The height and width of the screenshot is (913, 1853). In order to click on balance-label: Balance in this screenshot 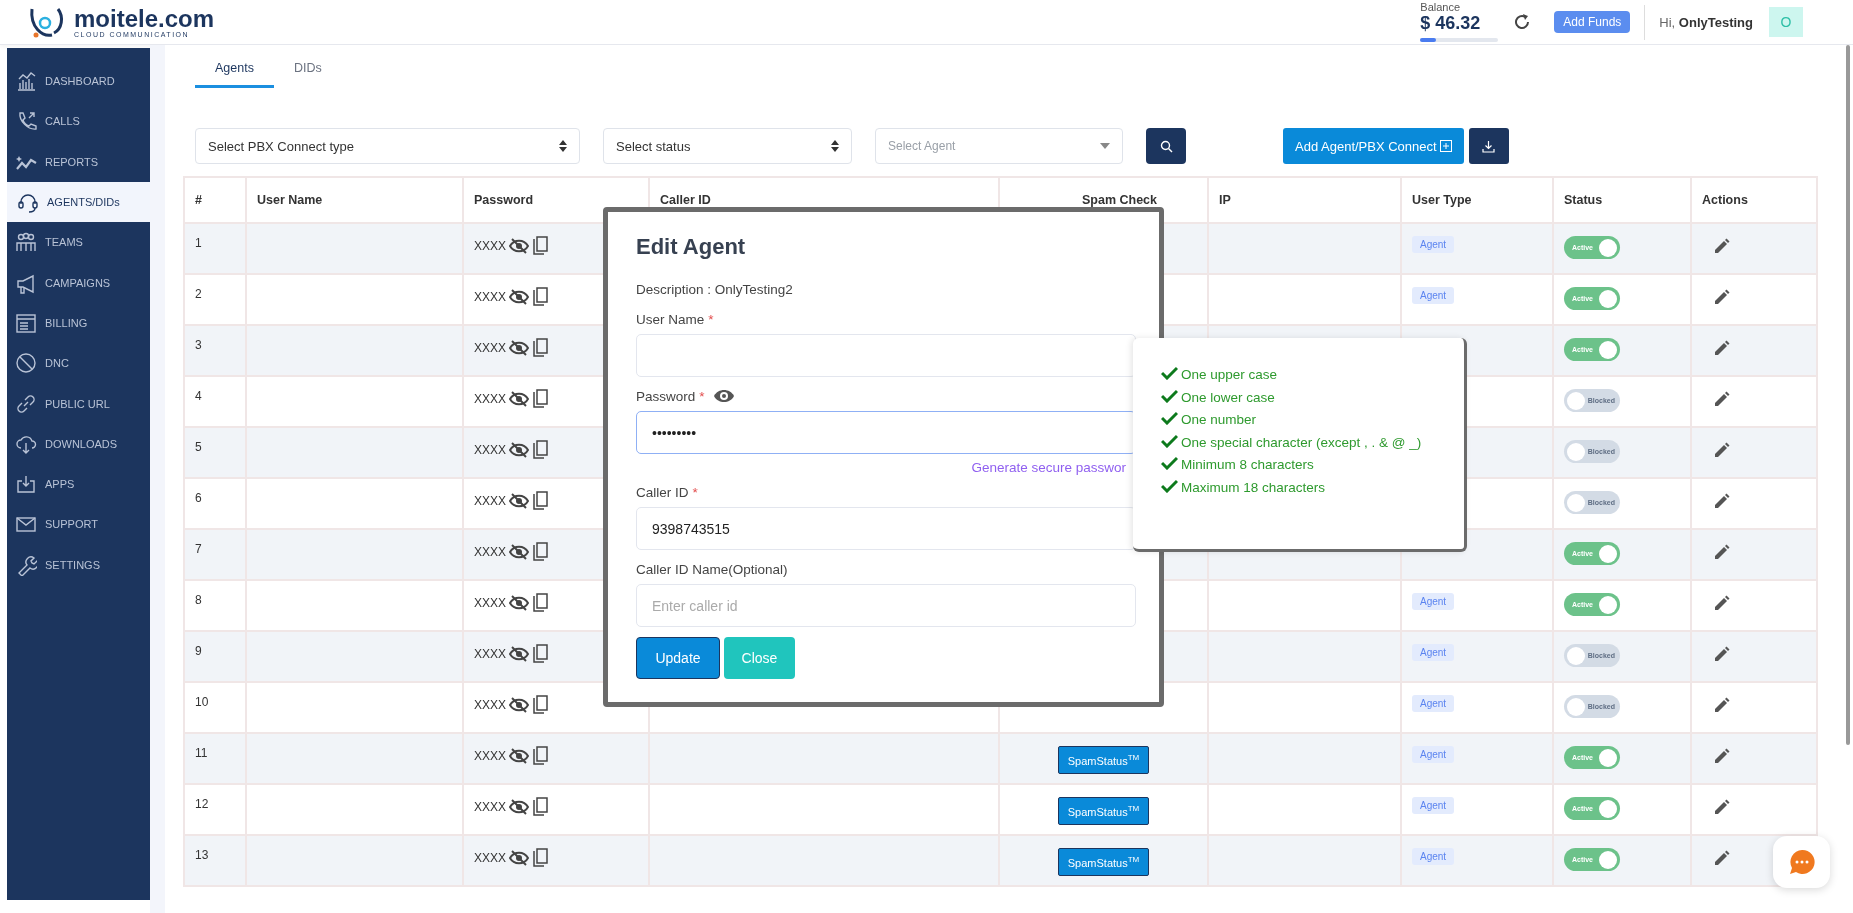, I will do `click(1441, 8)`.